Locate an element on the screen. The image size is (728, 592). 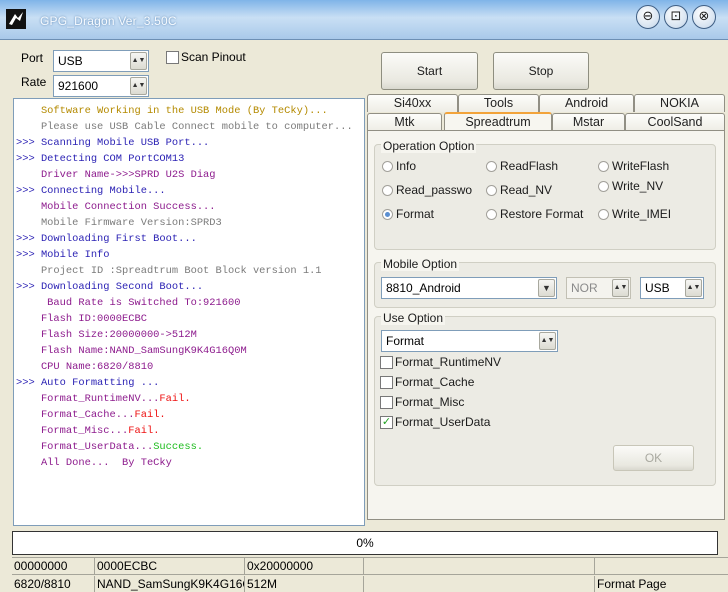
log-line-text: CPU Name:6820/8810 is located at coordinates (85, 367).